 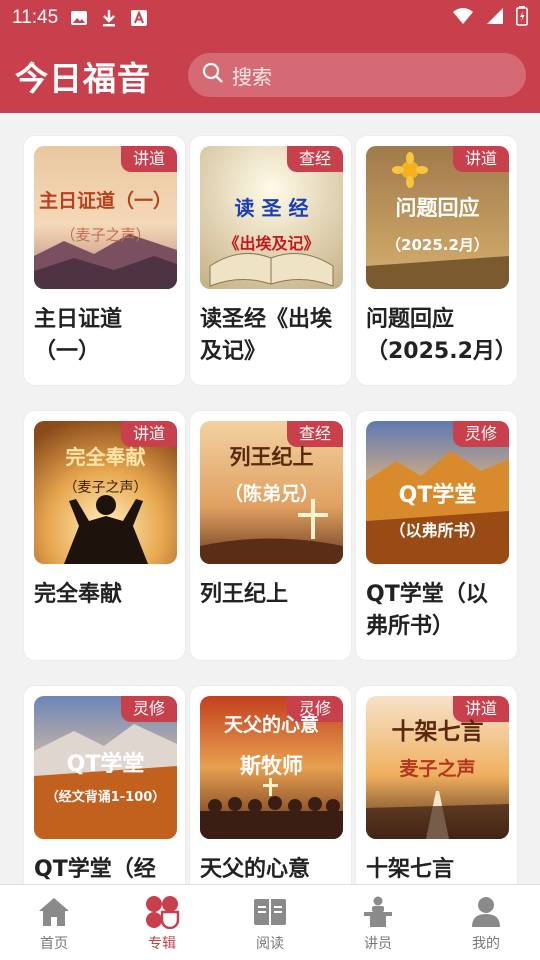 What do you see at coordinates (437, 335) in the screenshot?
I see `album-title: 问题回应（2025.2月）` at bounding box center [437, 335].